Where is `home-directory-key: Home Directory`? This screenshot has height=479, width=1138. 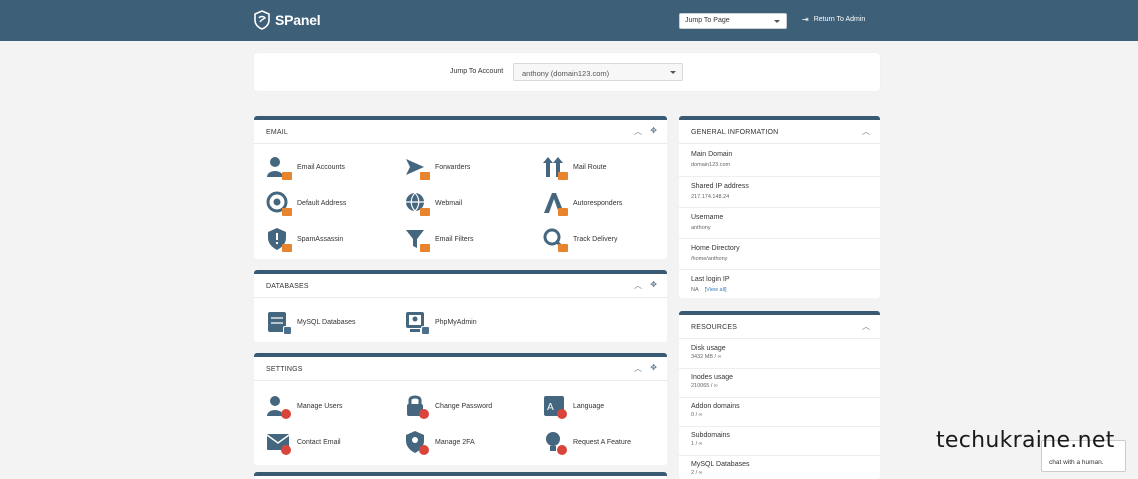
home-directory-key: Home Directory is located at coordinates (715, 248).